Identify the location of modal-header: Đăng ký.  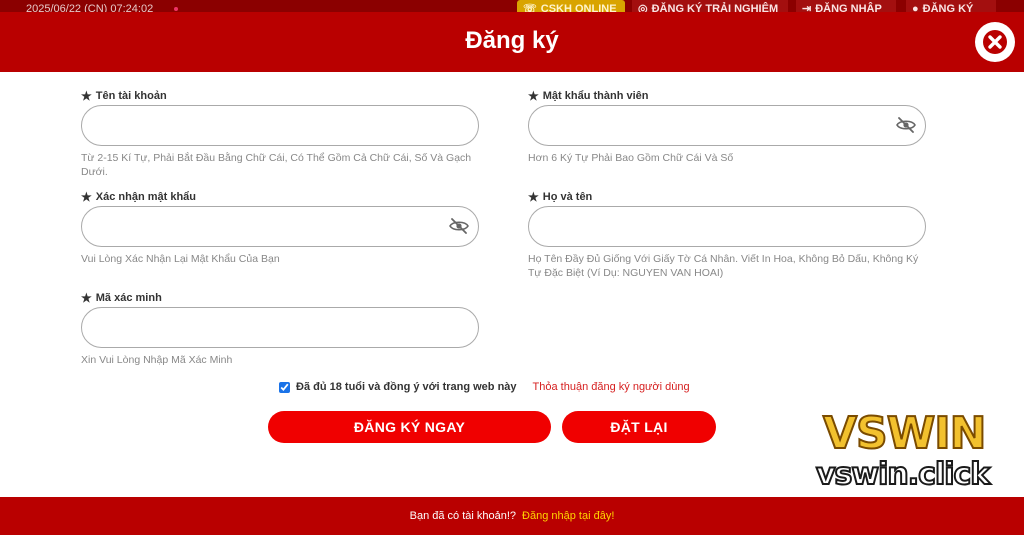
(512, 42).